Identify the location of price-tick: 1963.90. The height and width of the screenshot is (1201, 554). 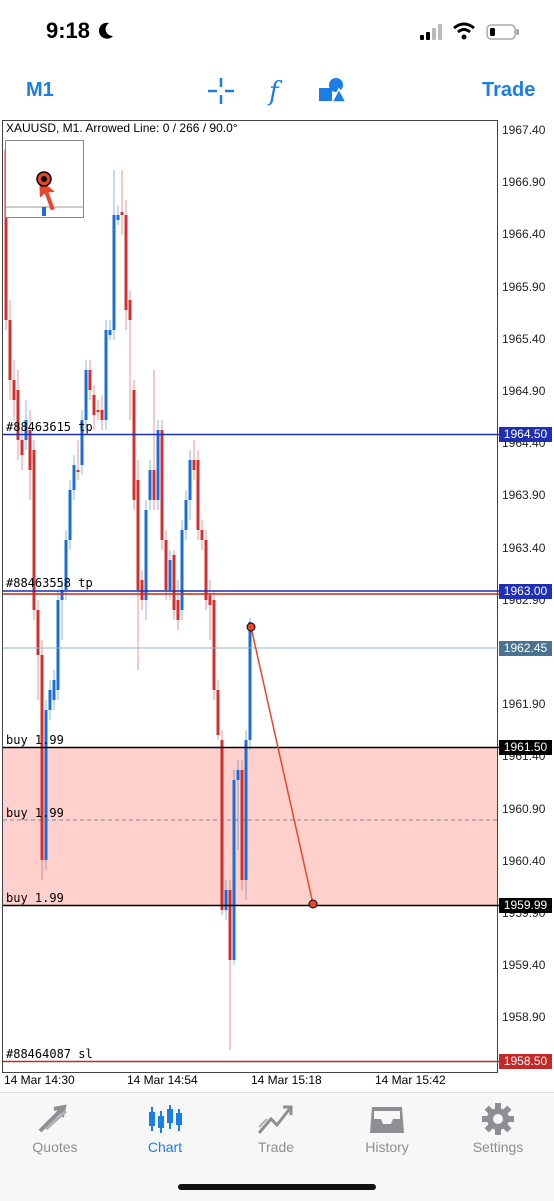
(524, 495).